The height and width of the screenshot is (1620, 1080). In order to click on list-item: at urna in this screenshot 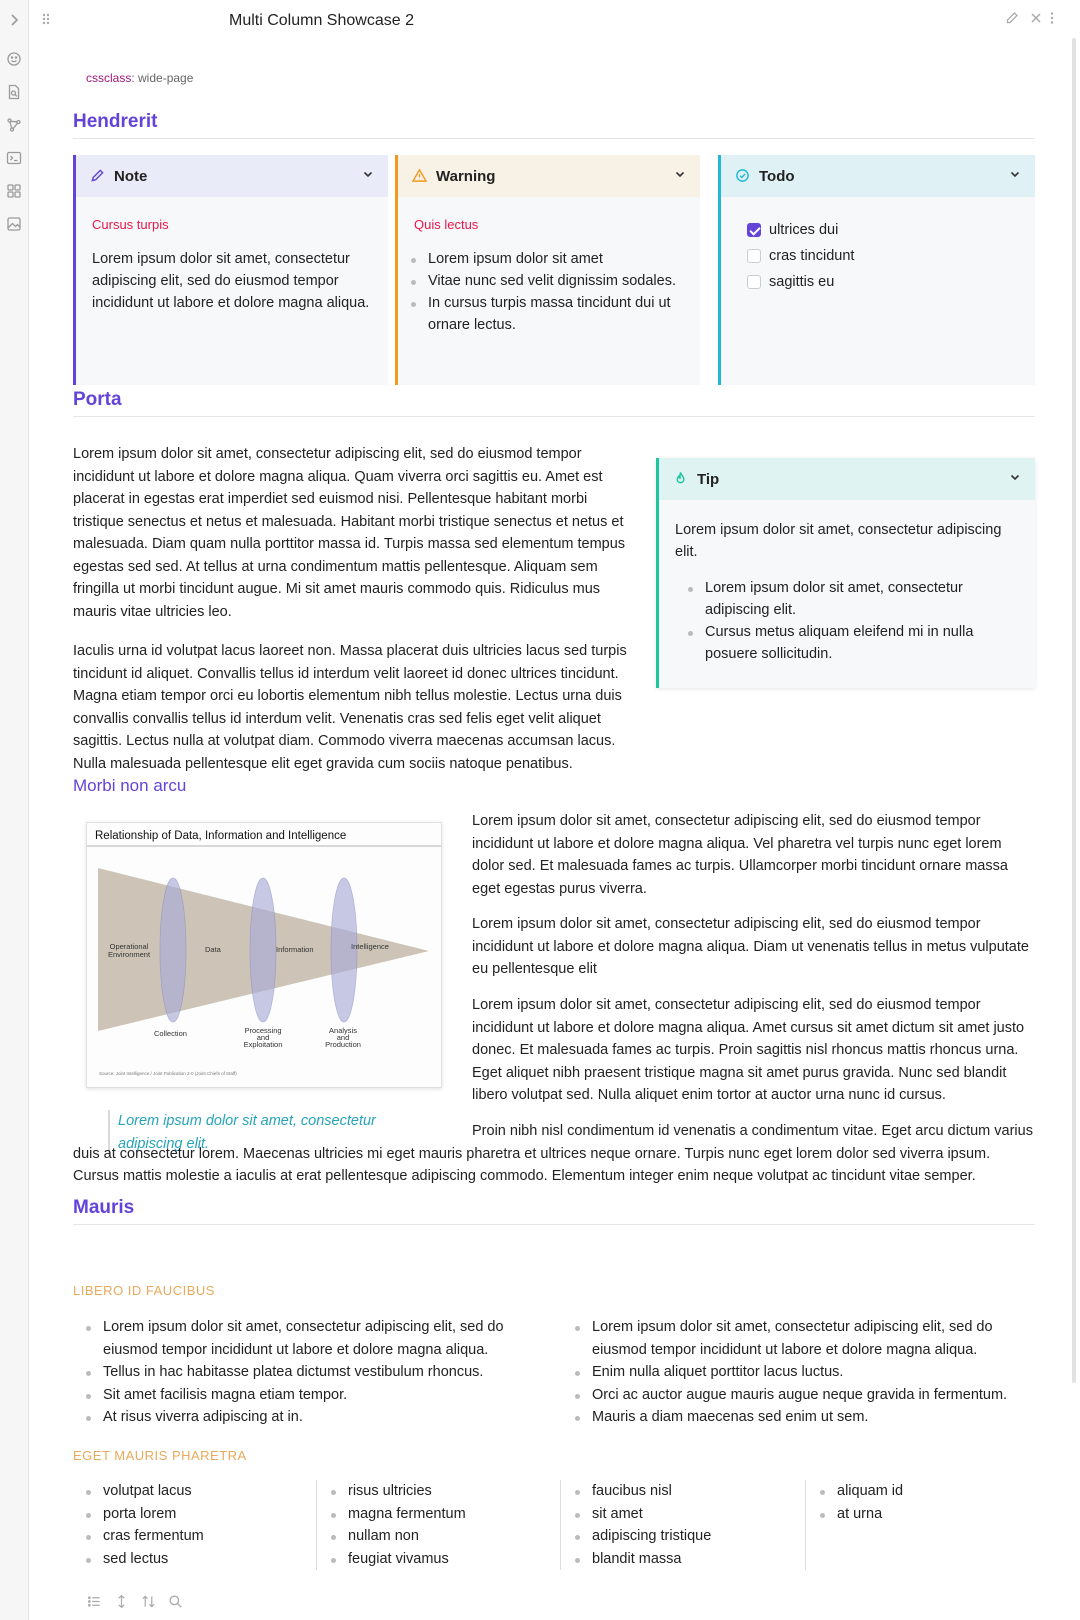, I will do `click(921, 1514)`.